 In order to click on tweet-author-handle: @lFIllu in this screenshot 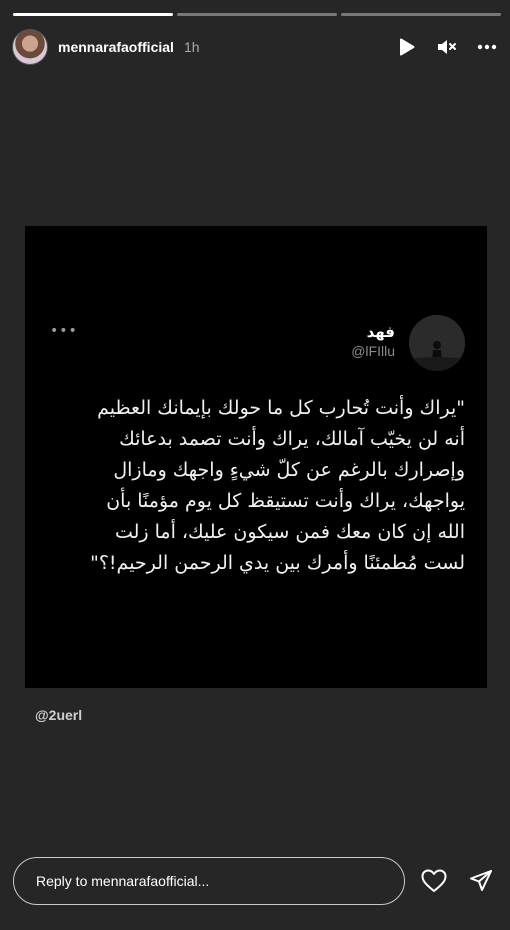, I will do `click(373, 351)`.